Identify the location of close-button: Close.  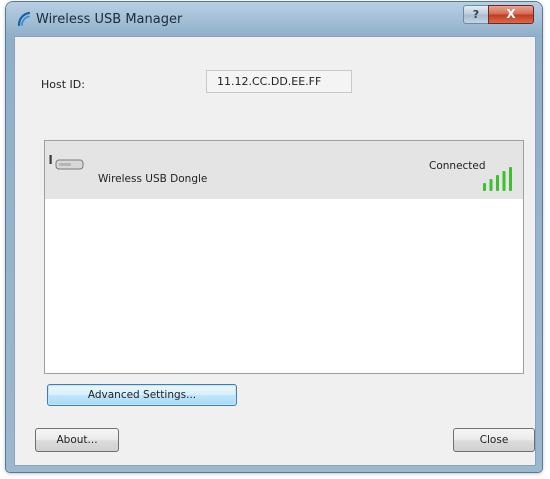
(494, 440).